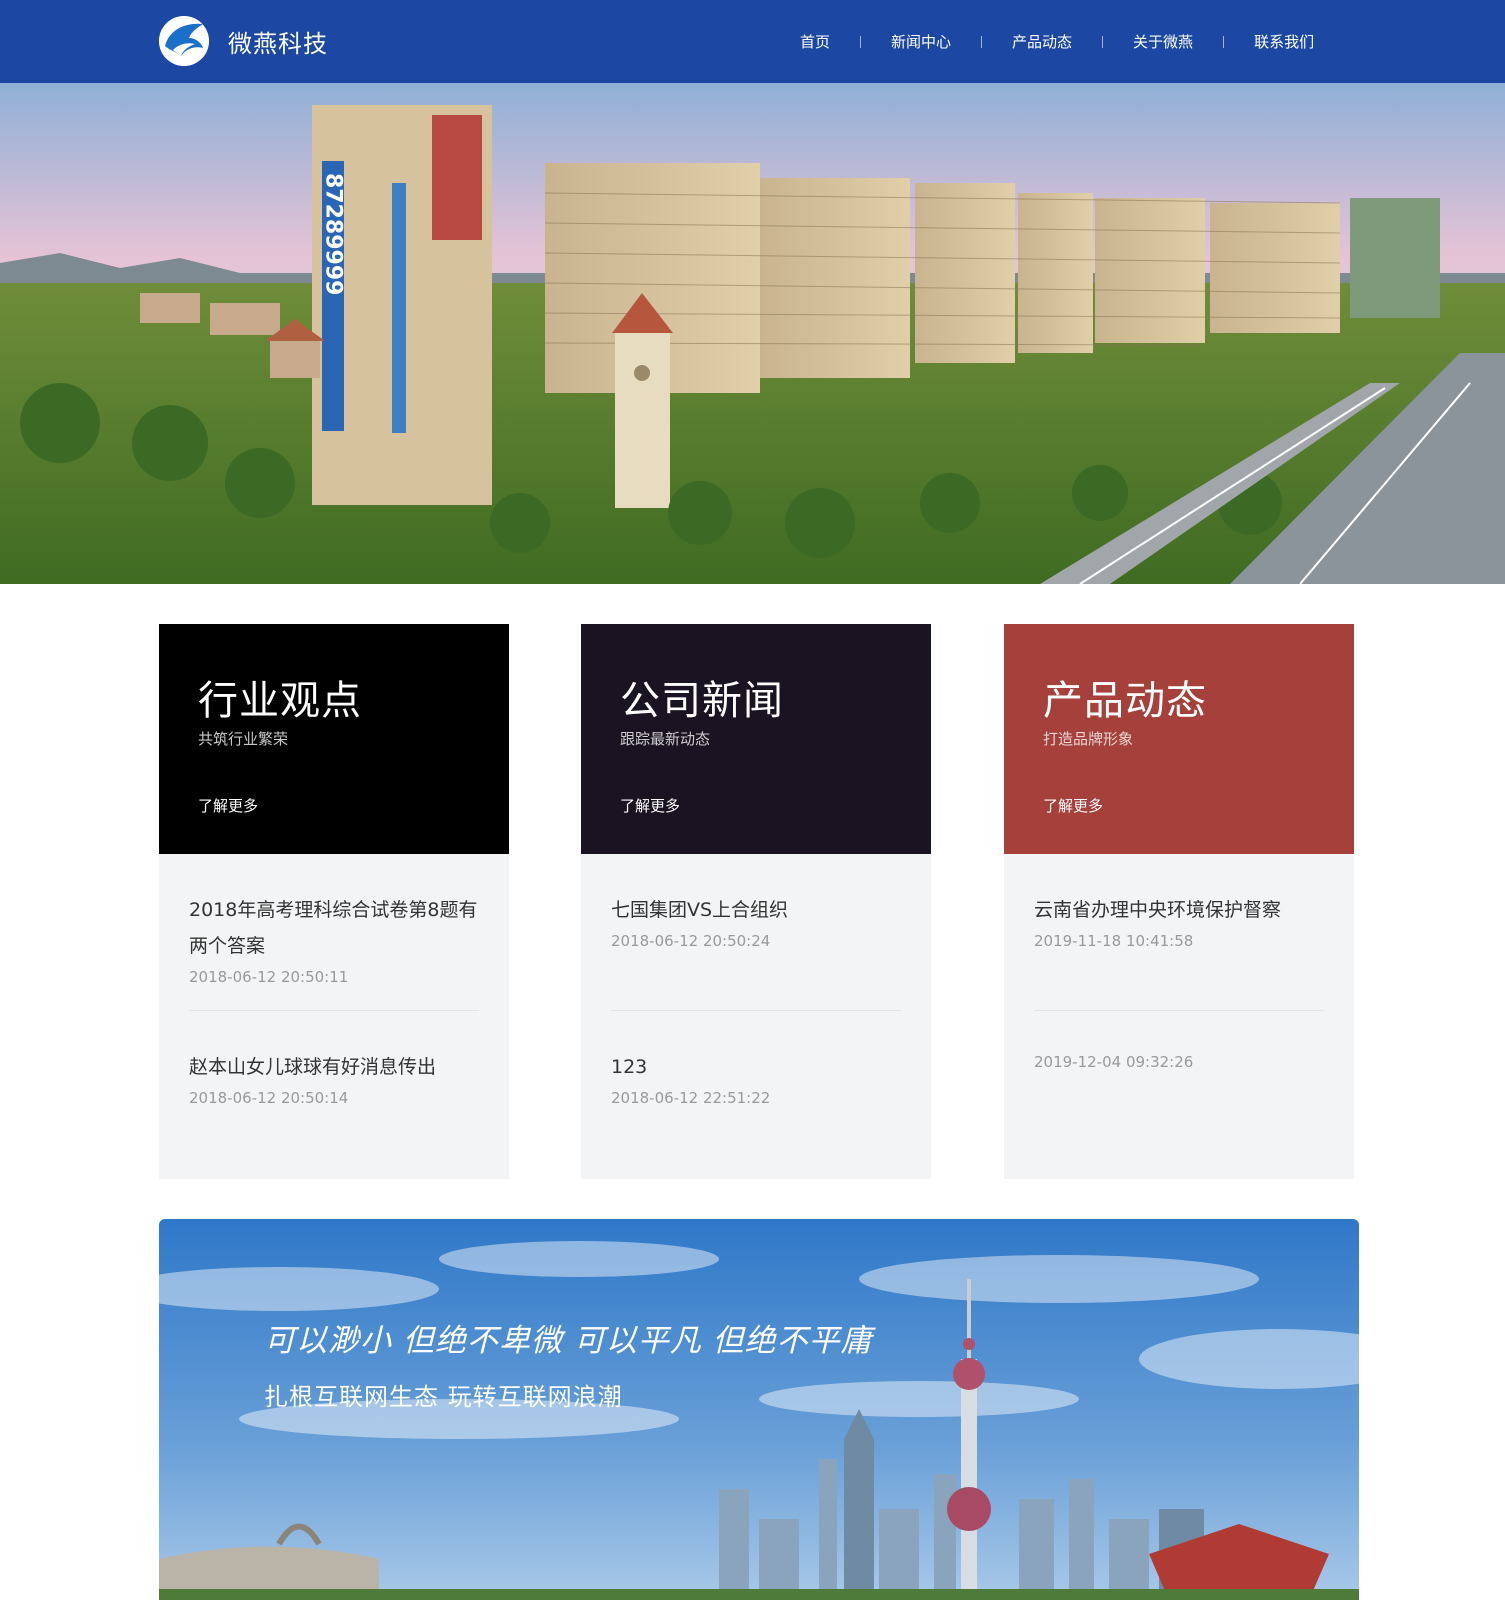  What do you see at coordinates (1088, 739) in the screenshot?
I see `card-subtitle: 打造品牌形象` at bounding box center [1088, 739].